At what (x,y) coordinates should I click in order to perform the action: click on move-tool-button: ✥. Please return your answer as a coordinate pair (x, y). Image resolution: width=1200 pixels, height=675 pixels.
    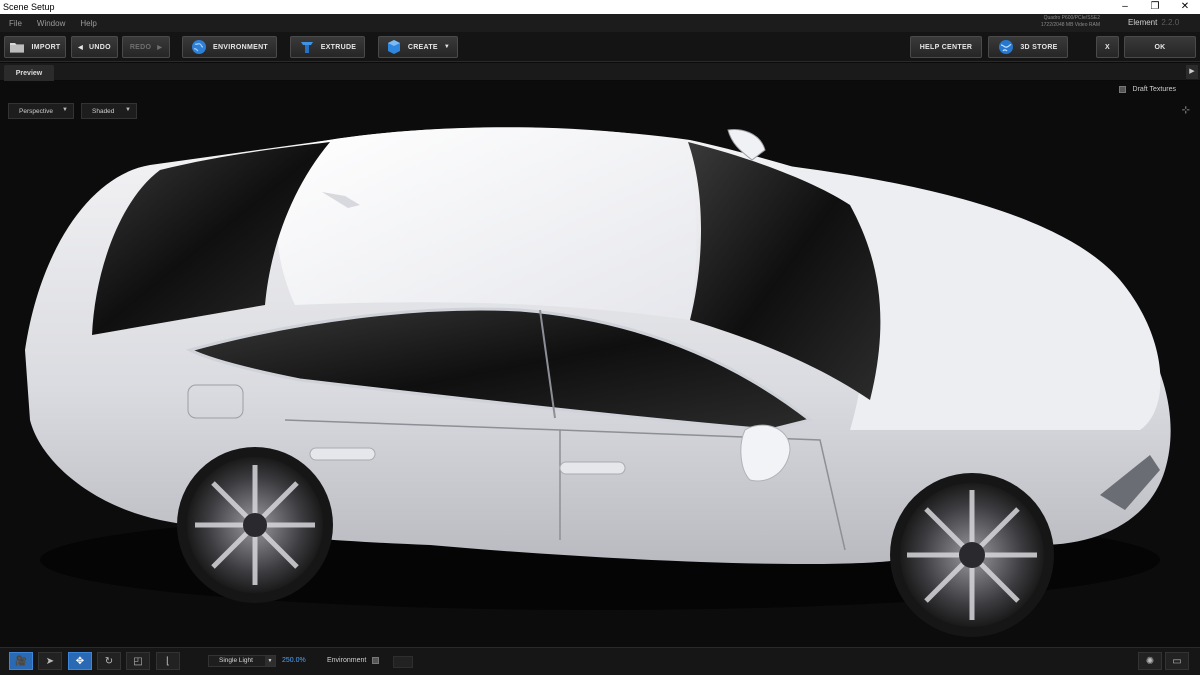
    Looking at the image, I should click on (80, 661).